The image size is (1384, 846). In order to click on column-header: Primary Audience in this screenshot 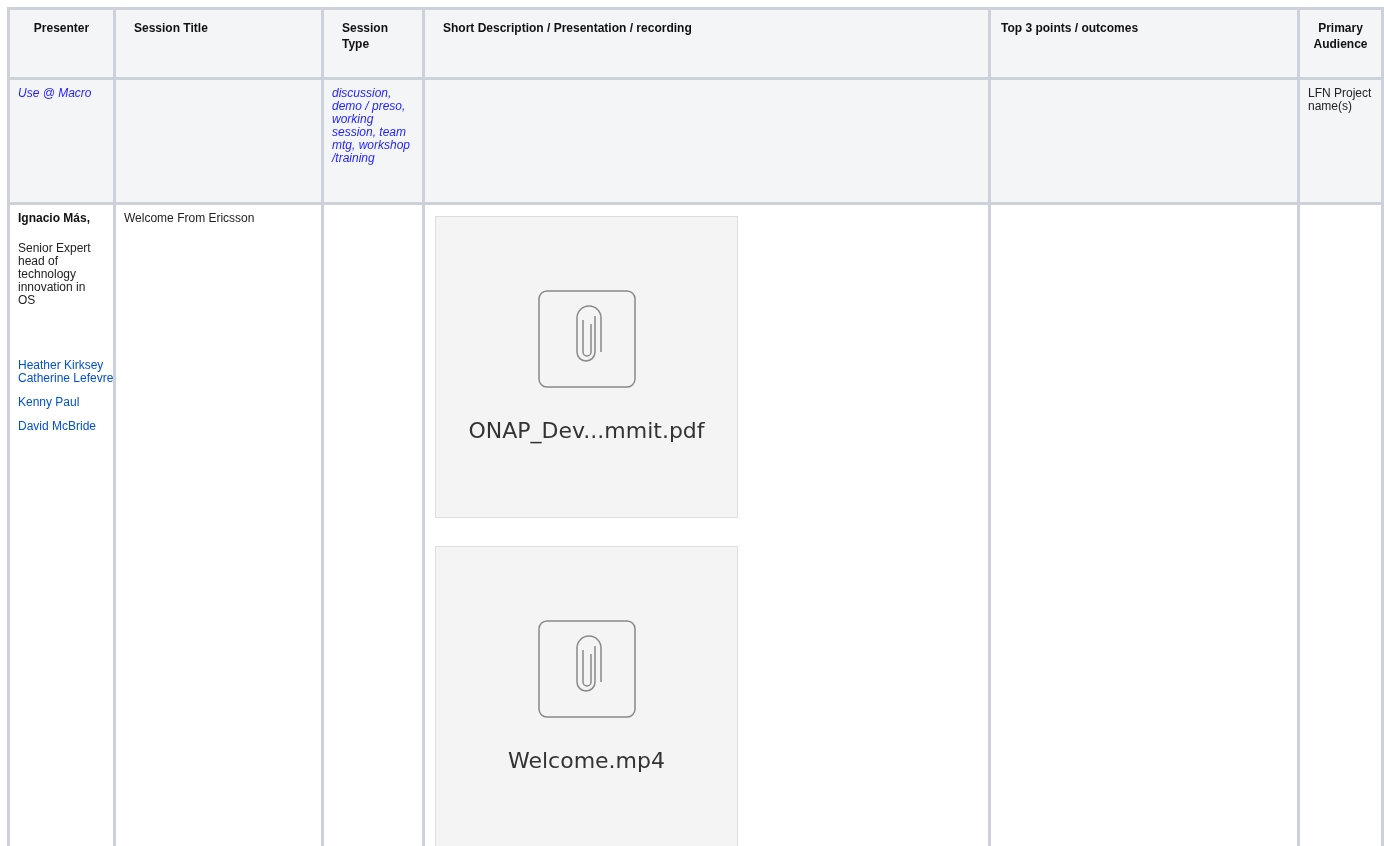, I will do `click(1340, 36)`.